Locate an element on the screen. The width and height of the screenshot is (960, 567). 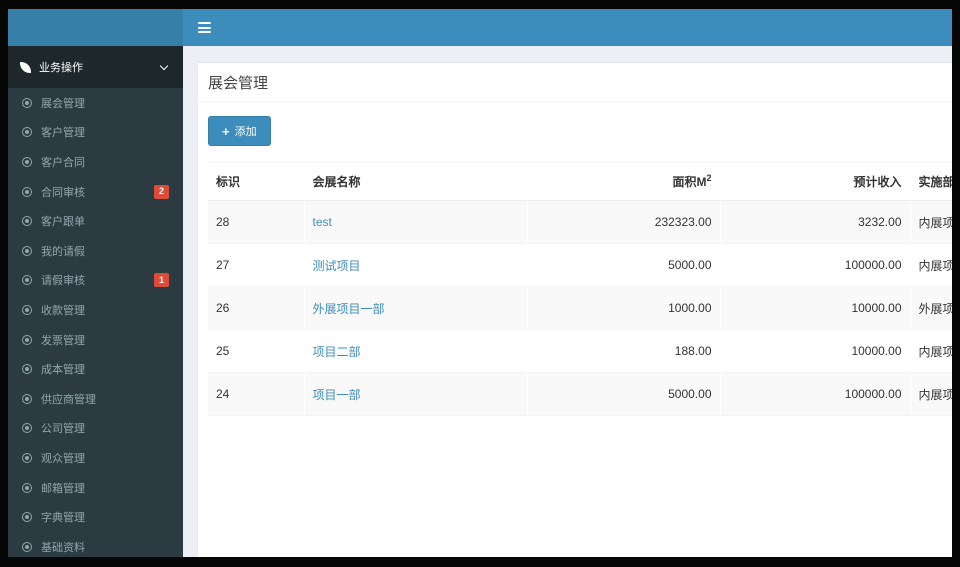
logo-area is located at coordinates (95, 27).